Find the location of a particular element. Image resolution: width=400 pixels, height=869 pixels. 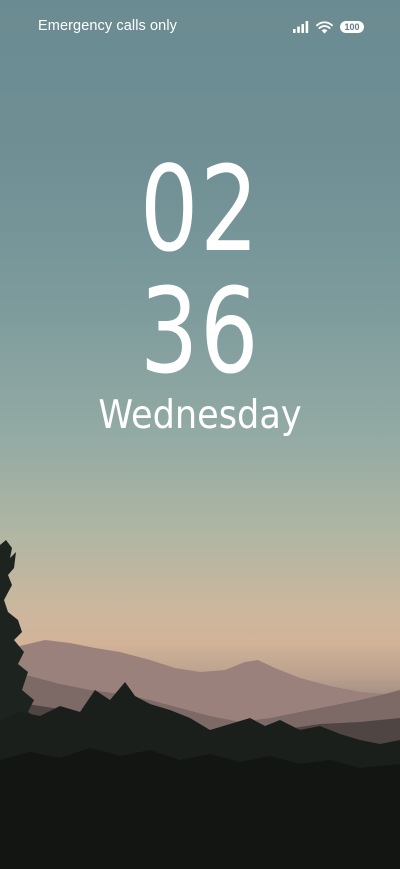

battery-icon: 100 is located at coordinates (352, 27).